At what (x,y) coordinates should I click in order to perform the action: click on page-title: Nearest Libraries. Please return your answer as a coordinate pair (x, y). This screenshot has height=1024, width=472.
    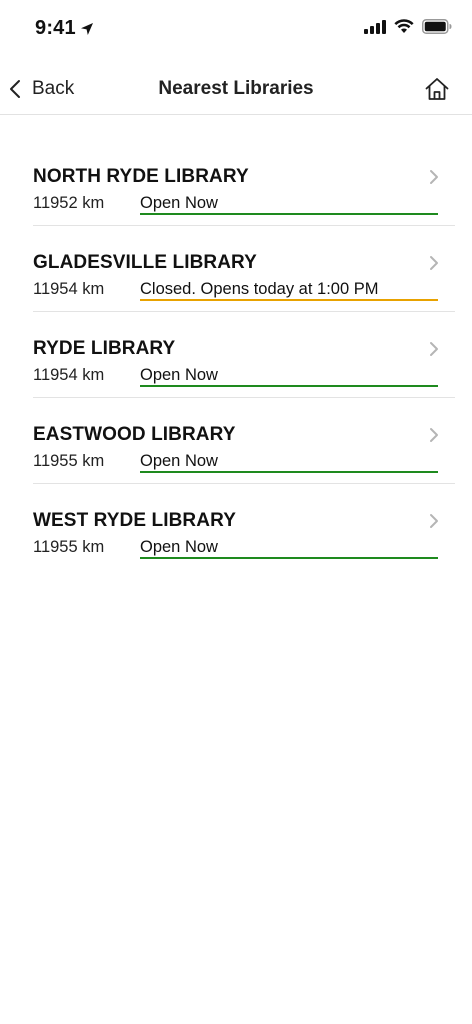
    Looking at the image, I should click on (236, 88).